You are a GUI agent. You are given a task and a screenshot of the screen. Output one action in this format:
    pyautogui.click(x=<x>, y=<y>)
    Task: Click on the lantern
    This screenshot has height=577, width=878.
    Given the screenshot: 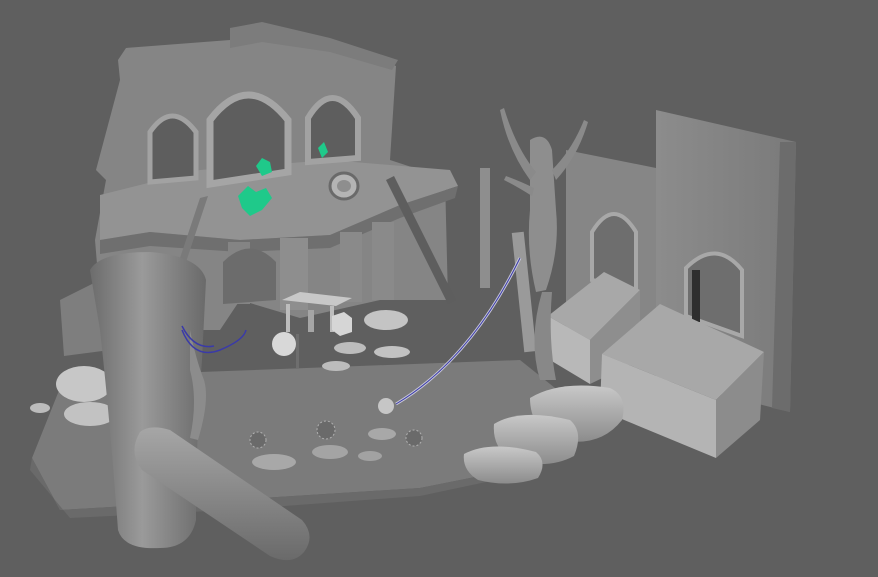 What is the action you would take?
    pyautogui.click(x=285, y=350)
    